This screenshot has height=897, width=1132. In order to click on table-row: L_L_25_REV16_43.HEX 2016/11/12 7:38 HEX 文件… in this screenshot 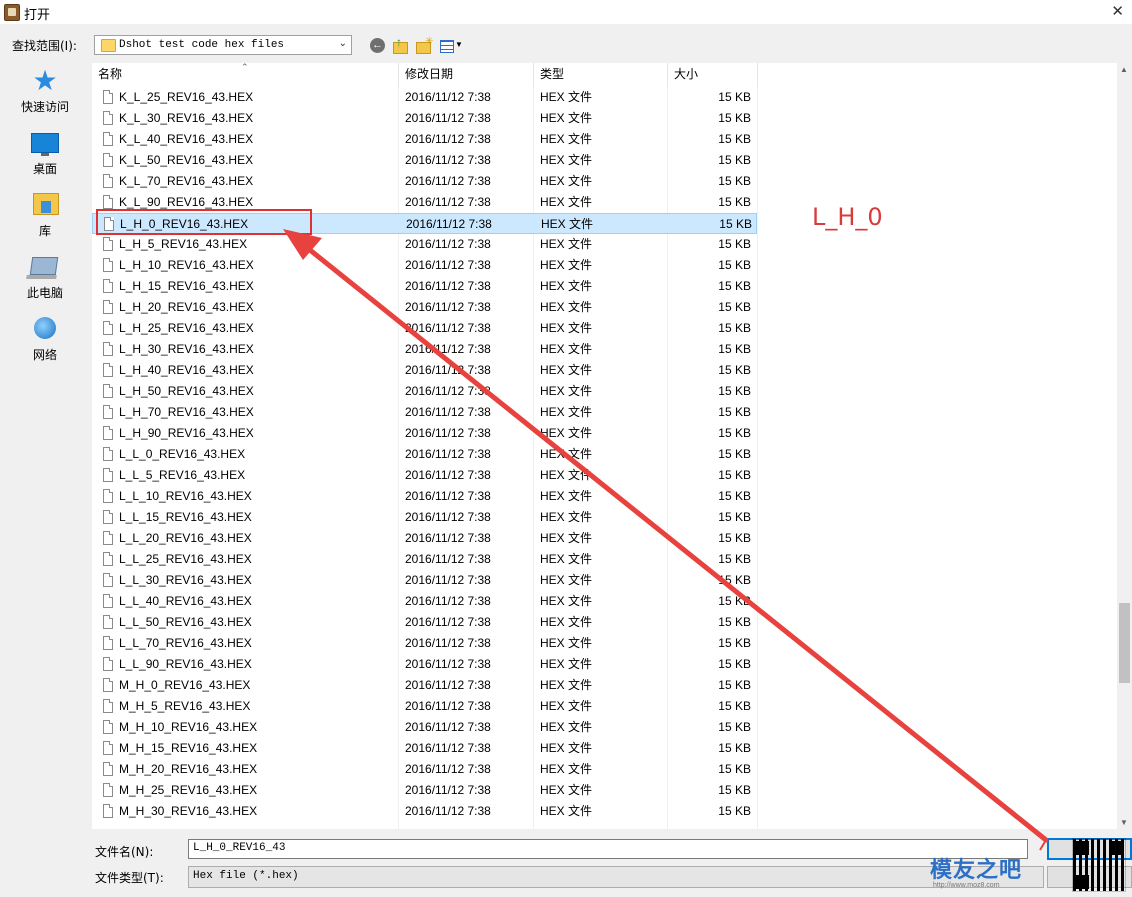, I will do `click(424, 559)`.